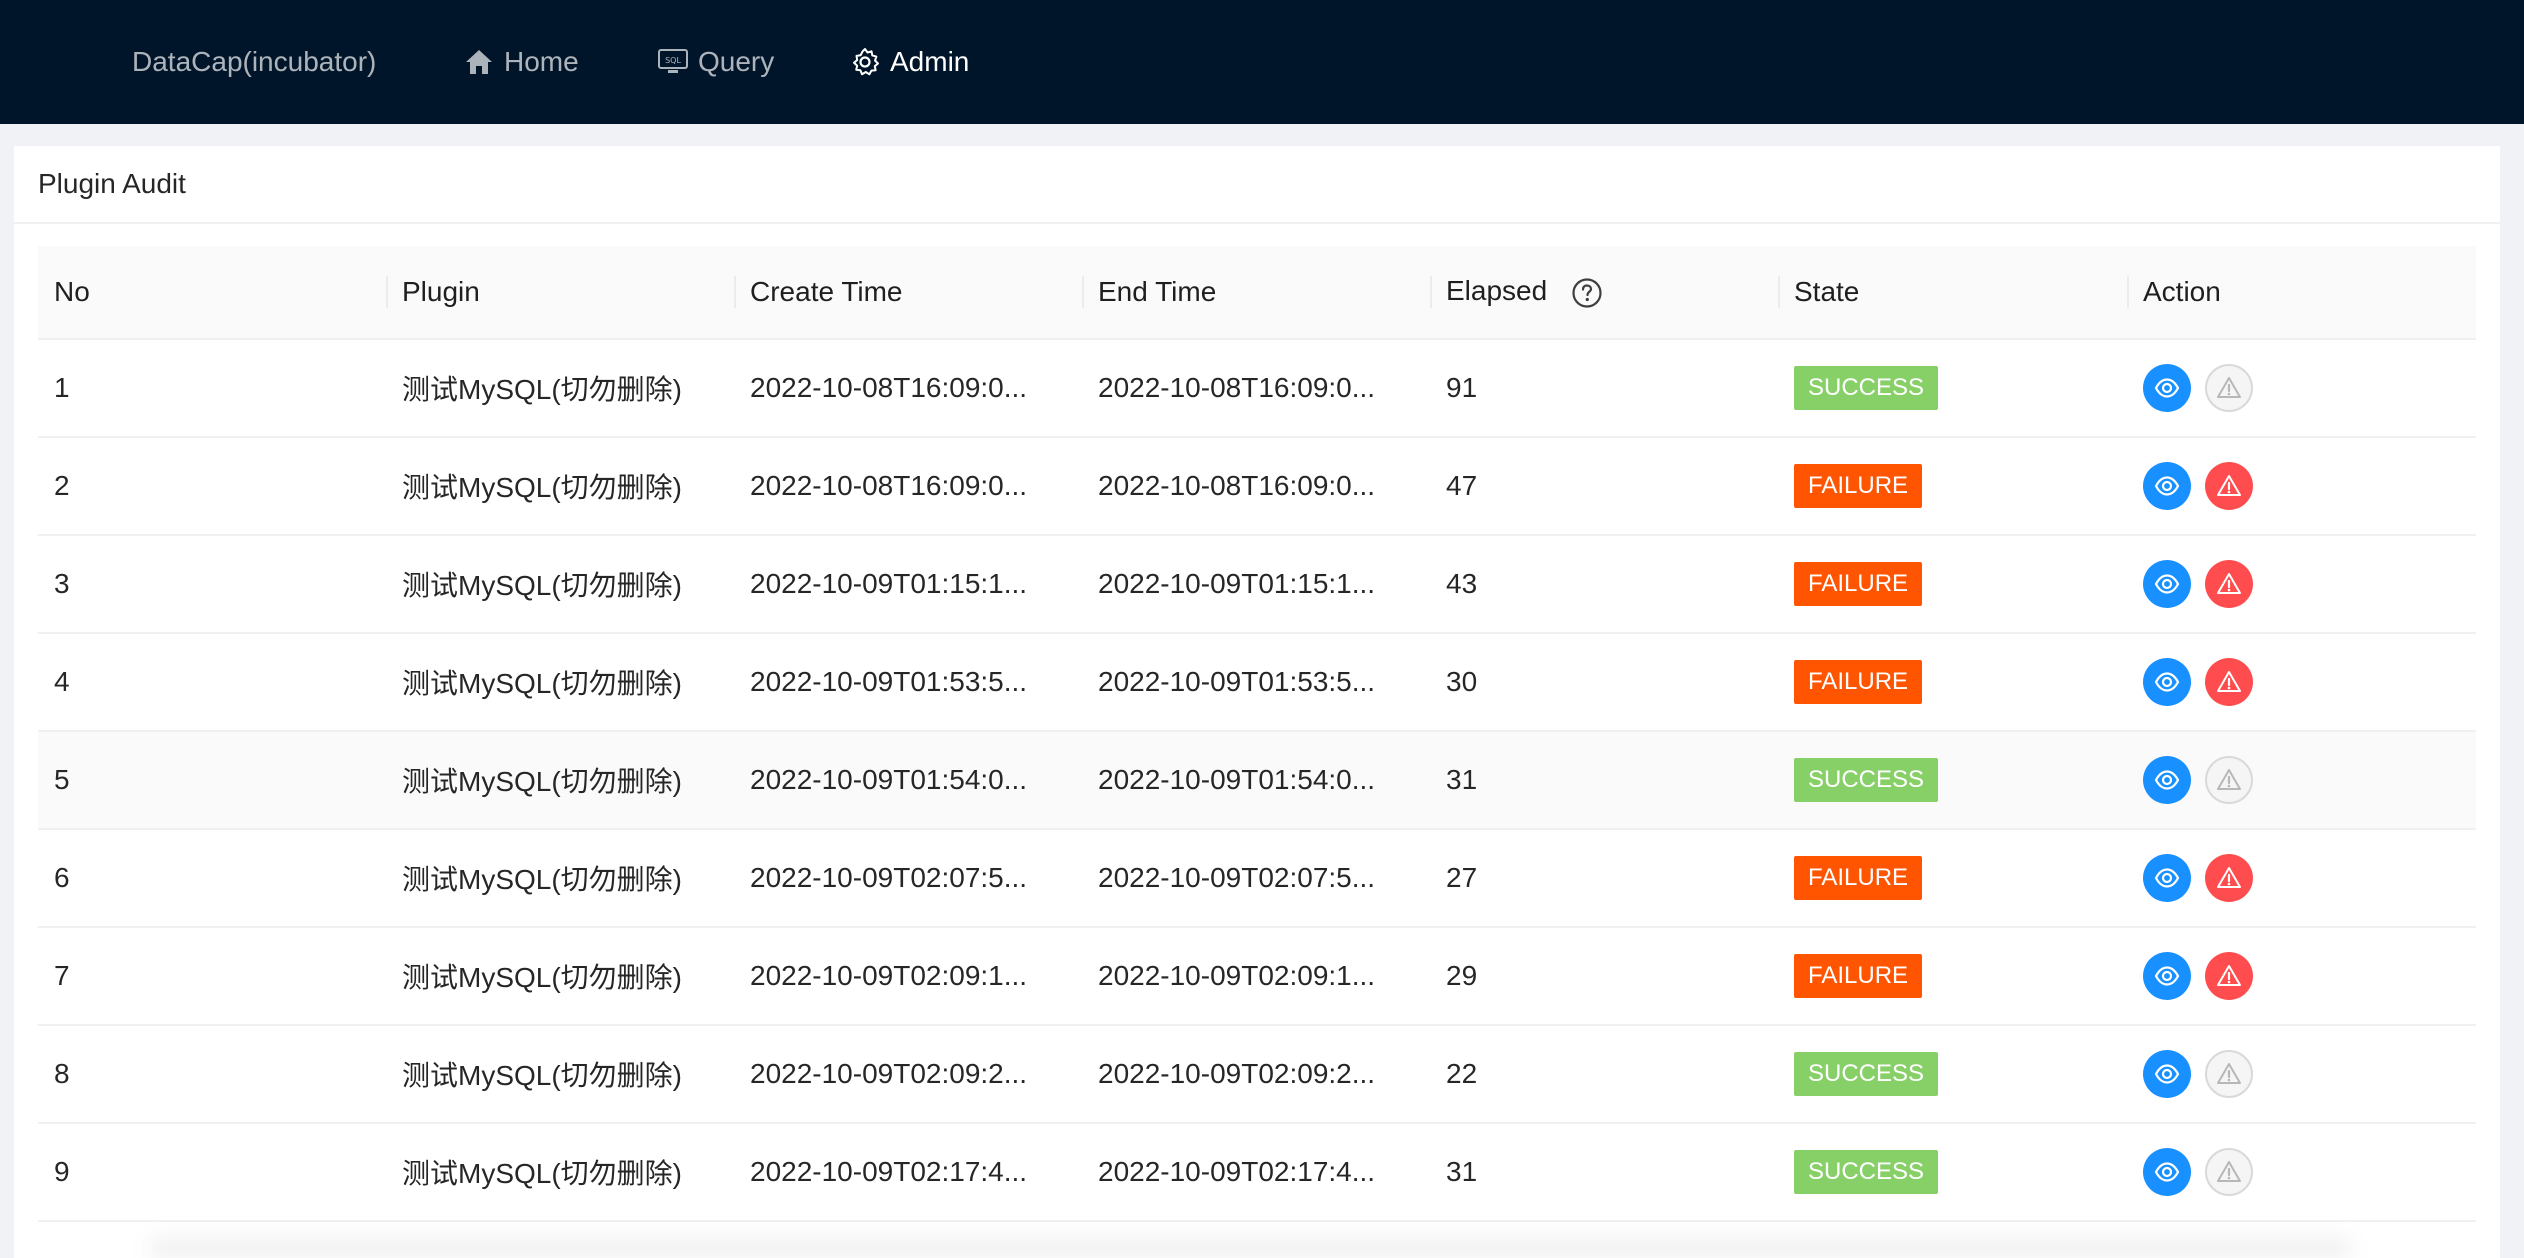 This screenshot has width=2524, height=1258. Describe the element at coordinates (1604, 293) in the screenshot. I see `column-header-elapsed: Elapsed` at that location.